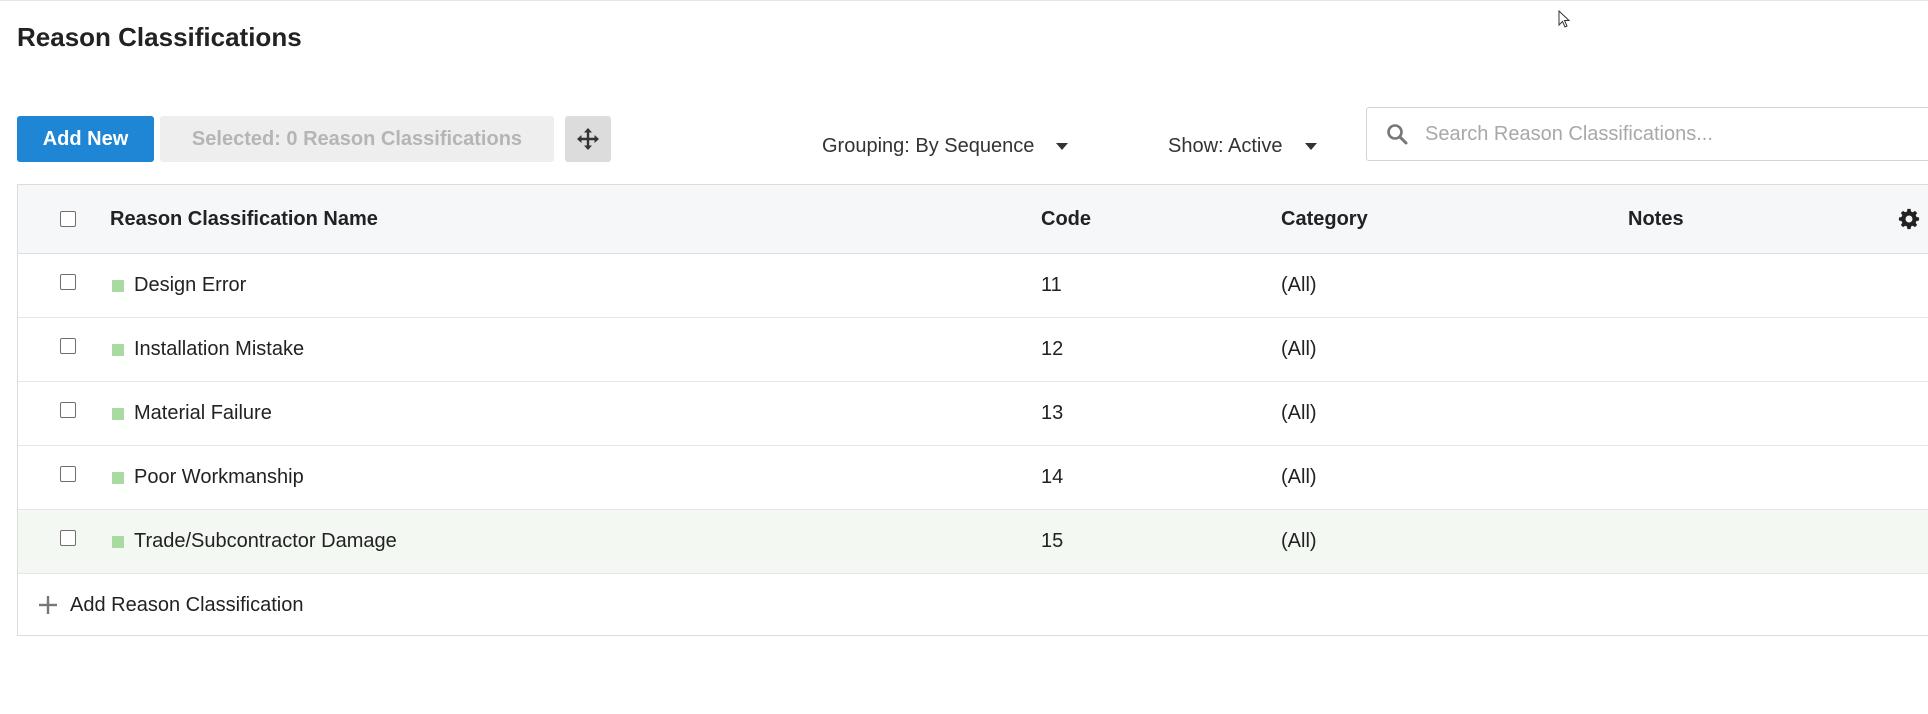  Describe the element at coordinates (1225, 145) in the screenshot. I see `show-filter-label: Show: Active` at that location.